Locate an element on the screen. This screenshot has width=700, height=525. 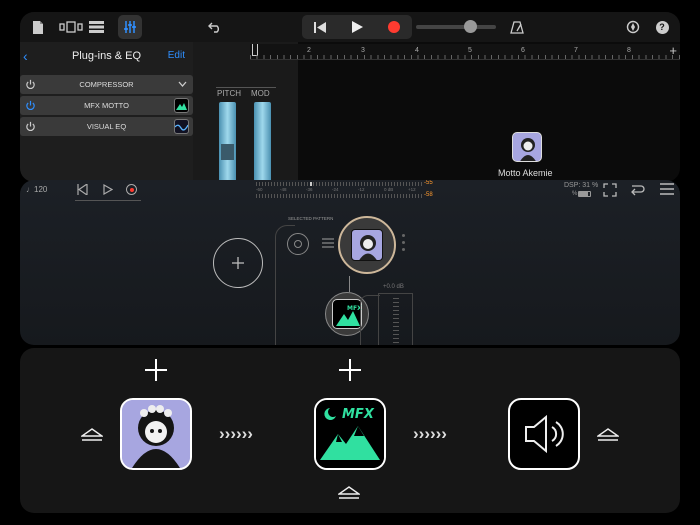
toolbar: ? is located at coordinates (350, 27).